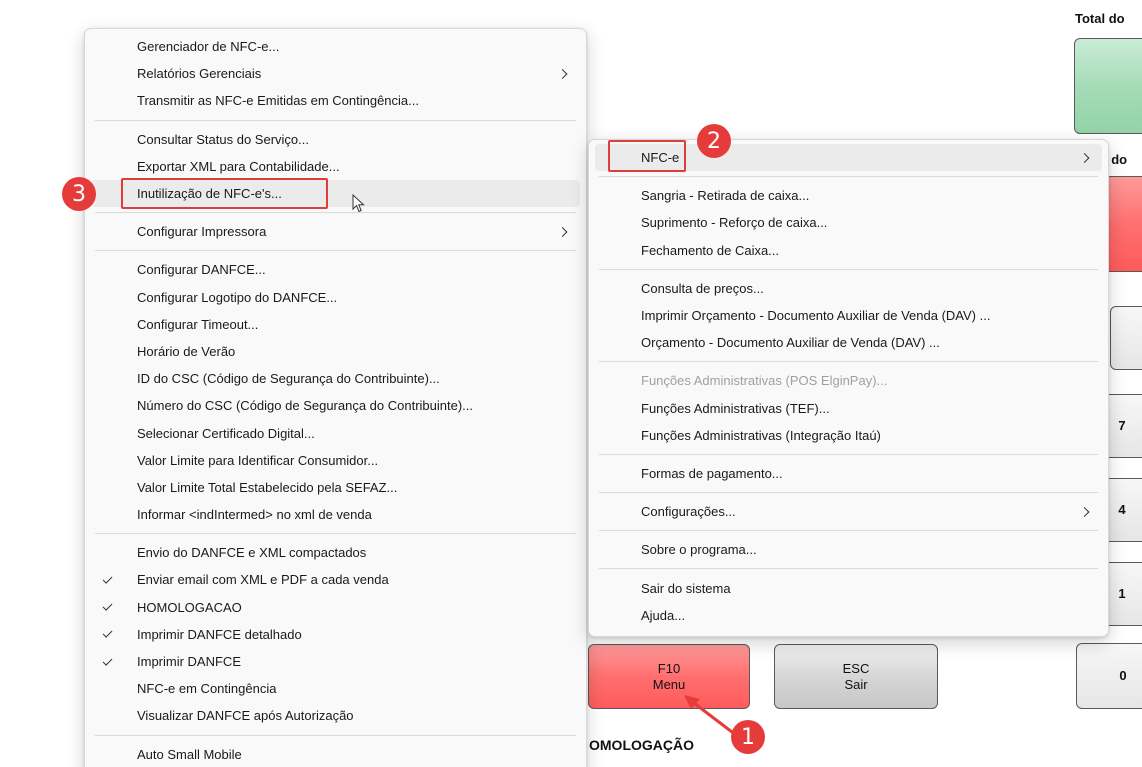  What do you see at coordinates (1109, 676) in the screenshot?
I see `numpad-0-button: 0` at bounding box center [1109, 676].